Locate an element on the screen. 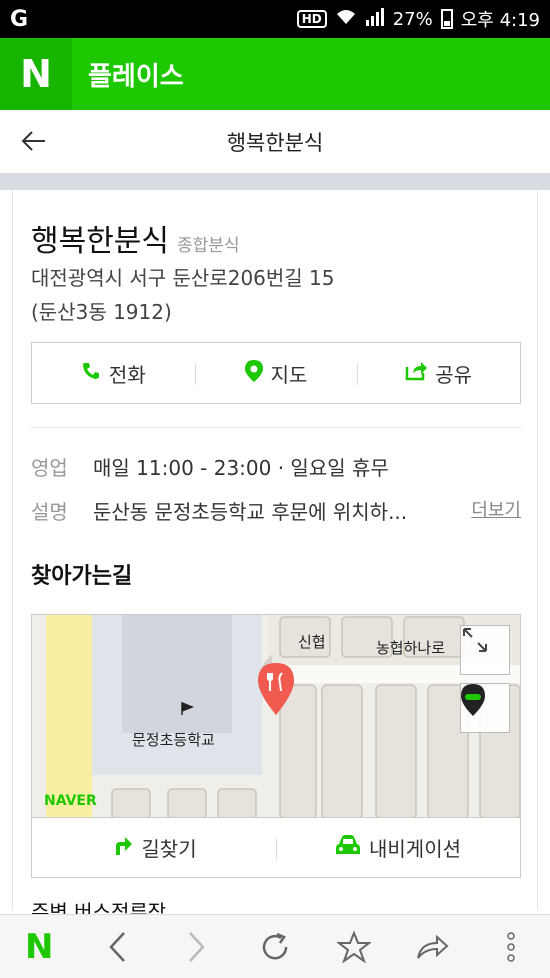 The height and width of the screenshot is (978, 550). hours-value: 매일 11:00 - 23:00 · 일요일 휴무 is located at coordinates (241, 468).